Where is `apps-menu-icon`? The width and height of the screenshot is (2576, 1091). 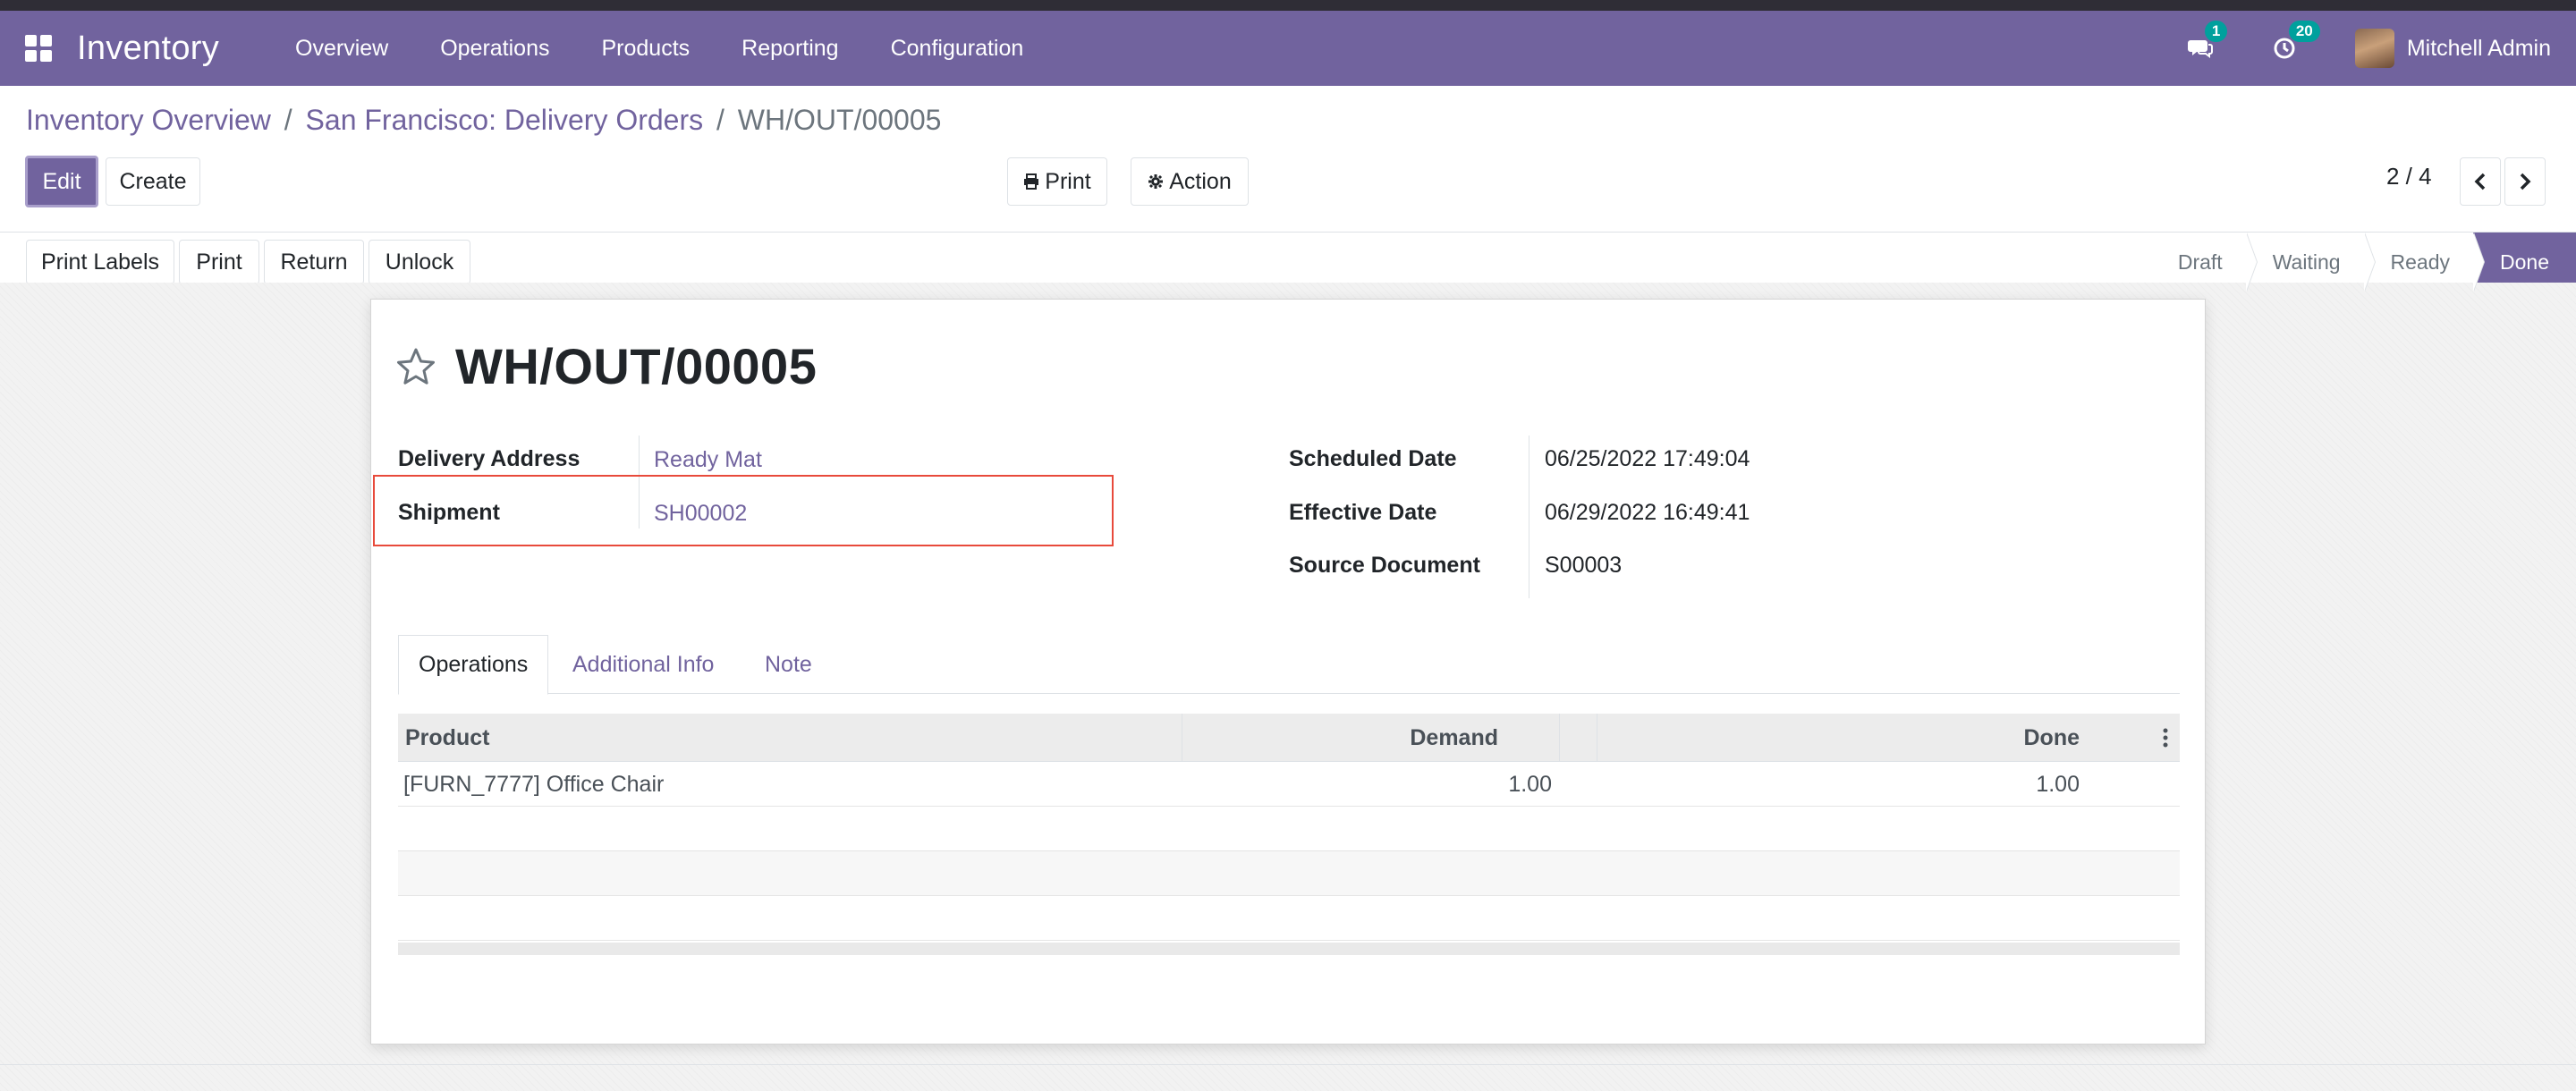
apps-menu-icon is located at coordinates (38, 48).